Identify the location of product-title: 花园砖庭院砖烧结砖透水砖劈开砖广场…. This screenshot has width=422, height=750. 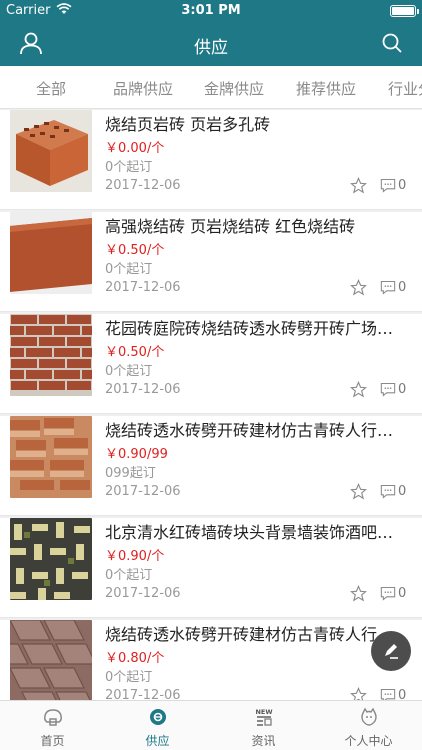
(249, 328).